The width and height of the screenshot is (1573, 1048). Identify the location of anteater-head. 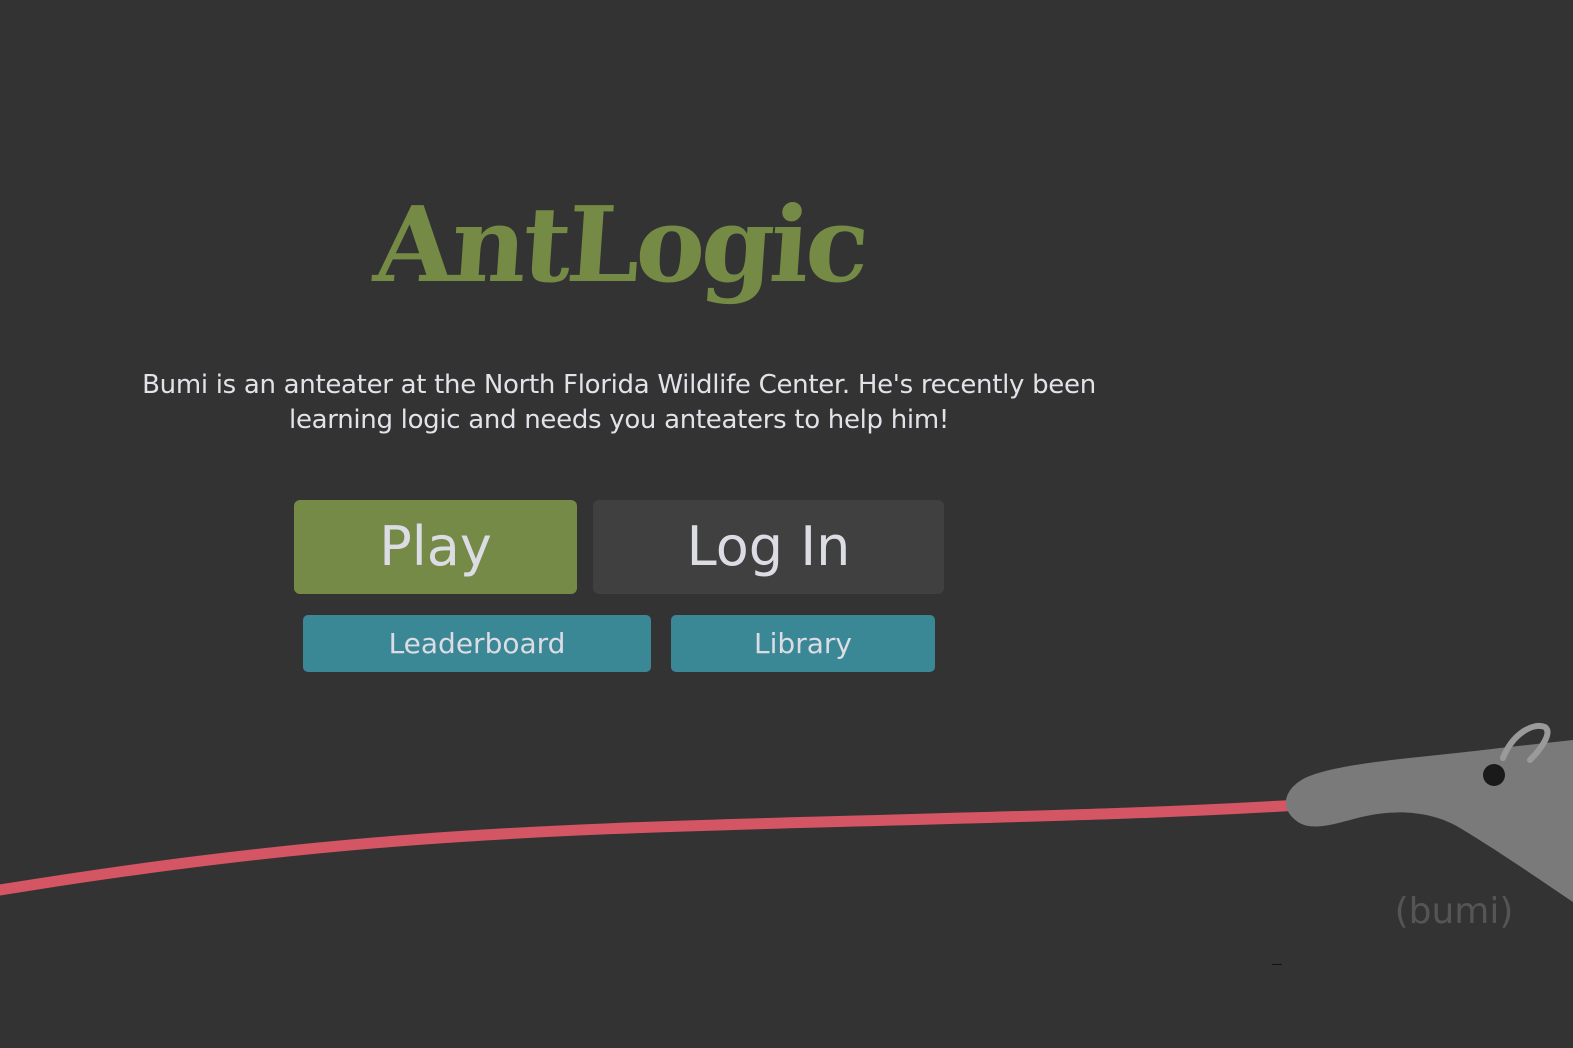
(1429, 821).